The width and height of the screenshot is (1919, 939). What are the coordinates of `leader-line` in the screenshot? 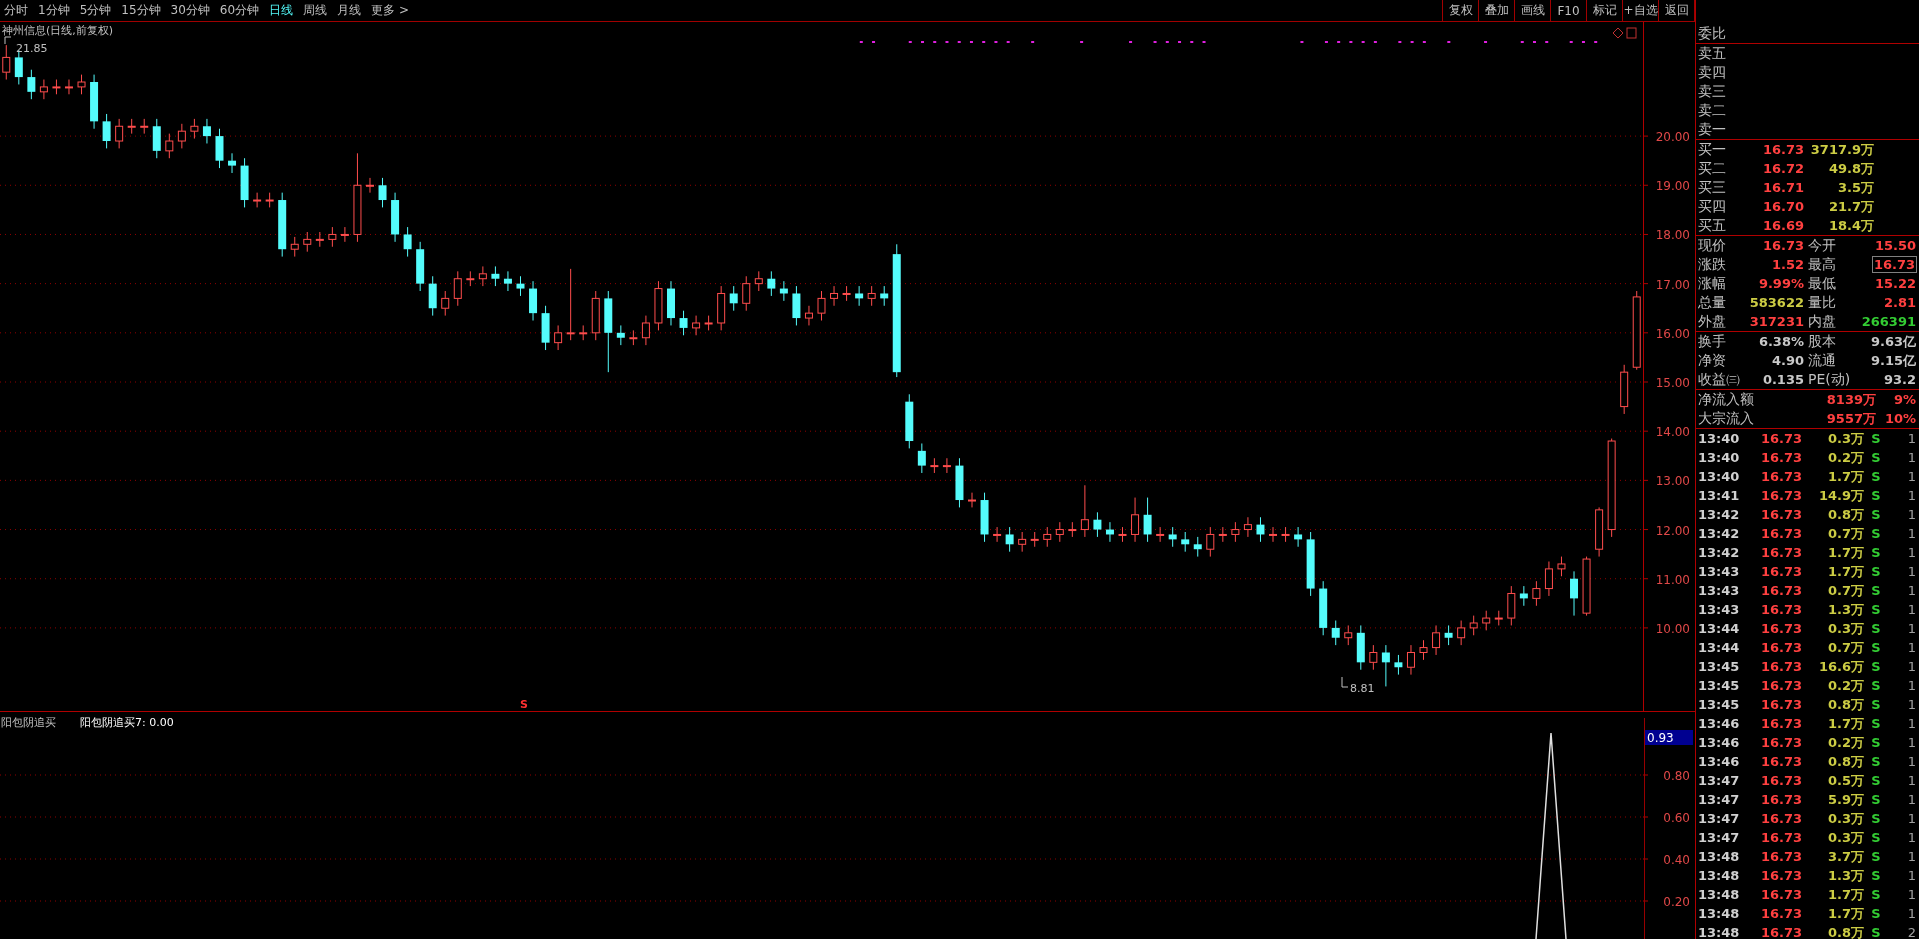 It's located at (8, 40).